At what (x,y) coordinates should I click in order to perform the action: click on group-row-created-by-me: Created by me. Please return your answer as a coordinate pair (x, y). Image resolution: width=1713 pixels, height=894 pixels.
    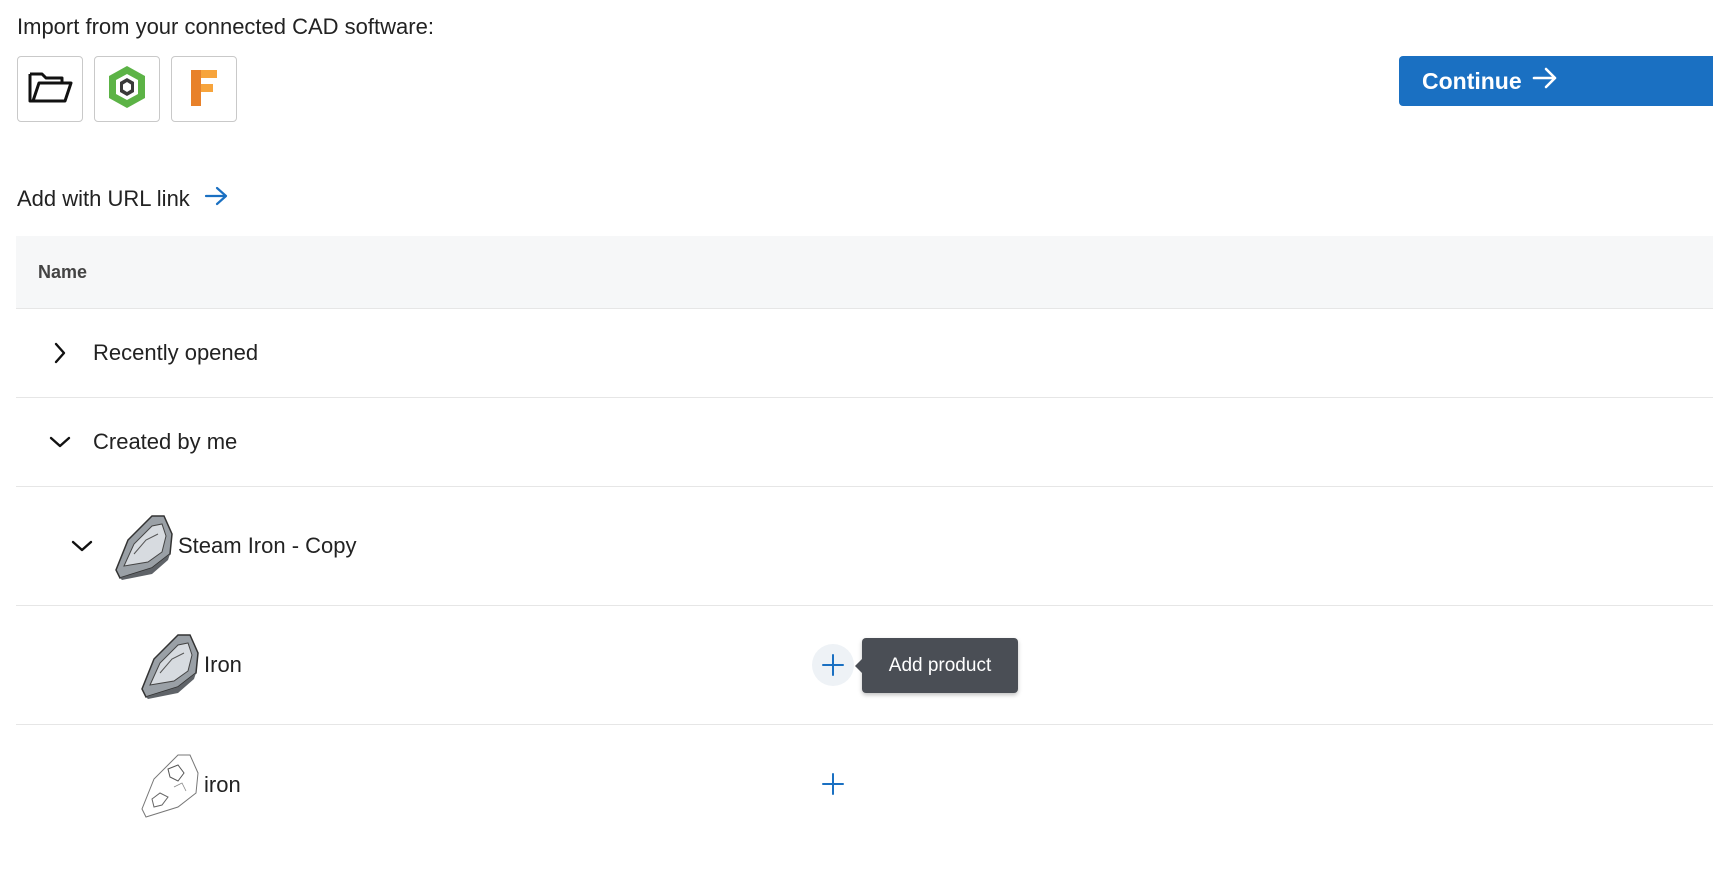
    Looking at the image, I should click on (864, 442).